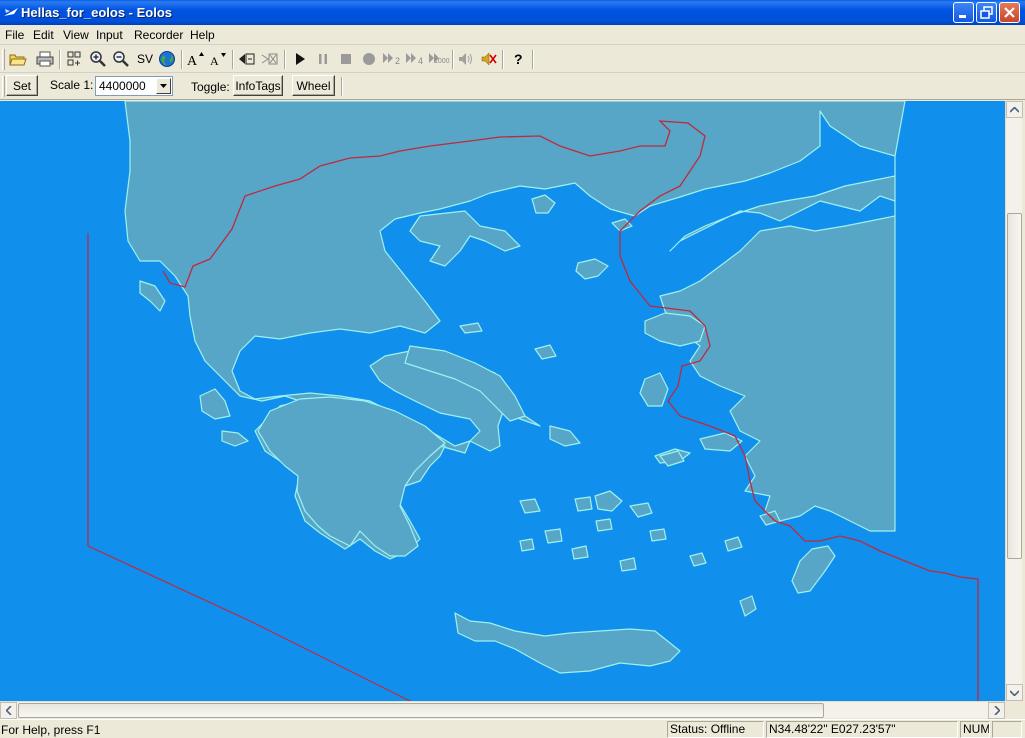 The image size is (1025, 738). I want to click on speed-x4-icon: 4, so click(416, 59).